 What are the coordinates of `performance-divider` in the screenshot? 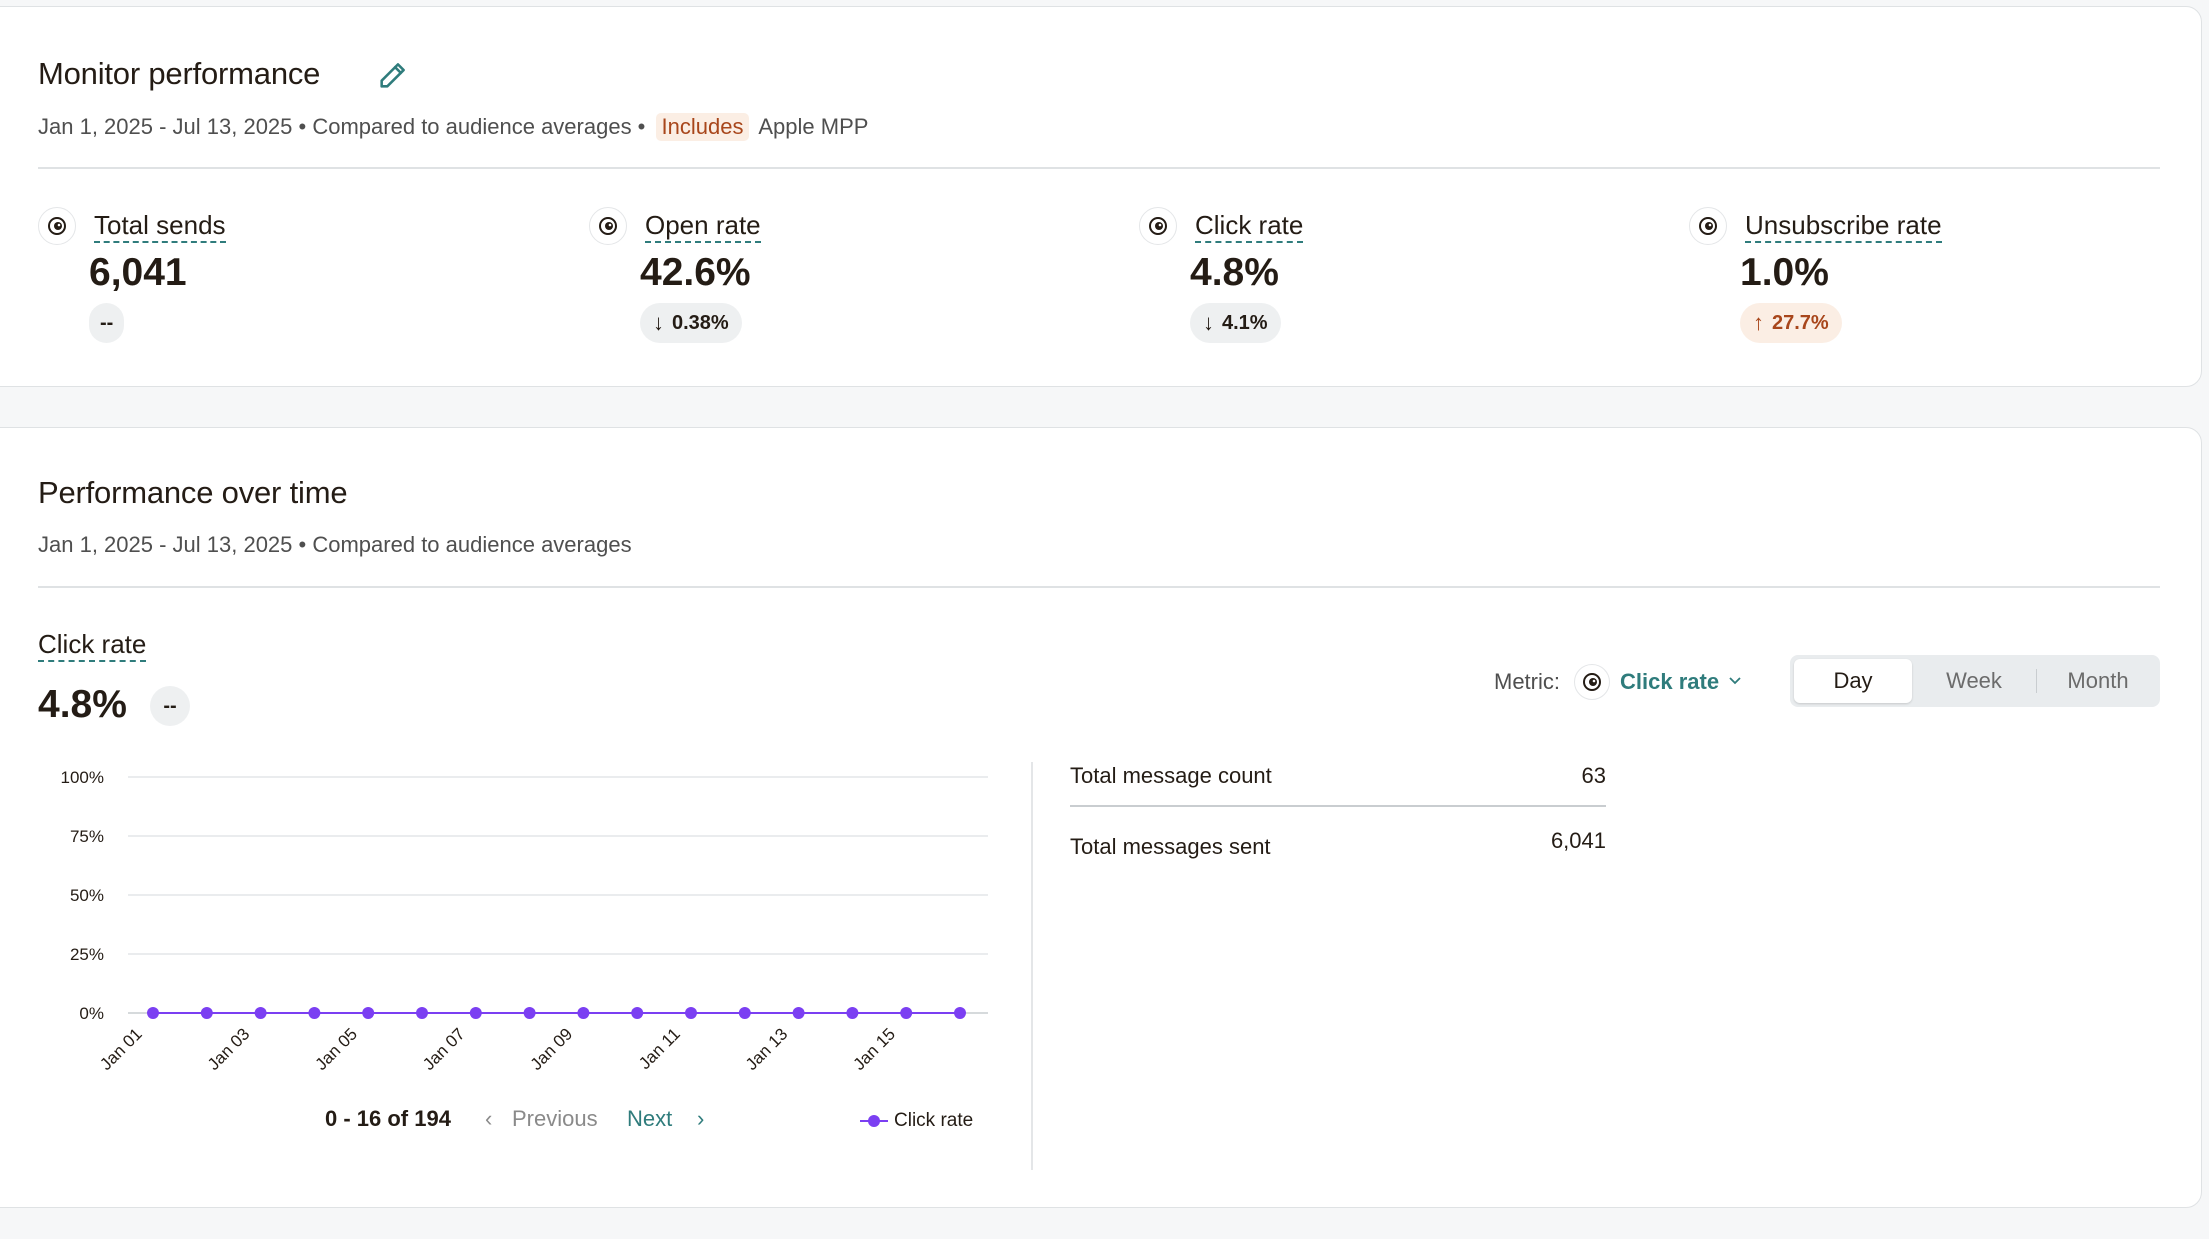 It's located at (1099, 587).